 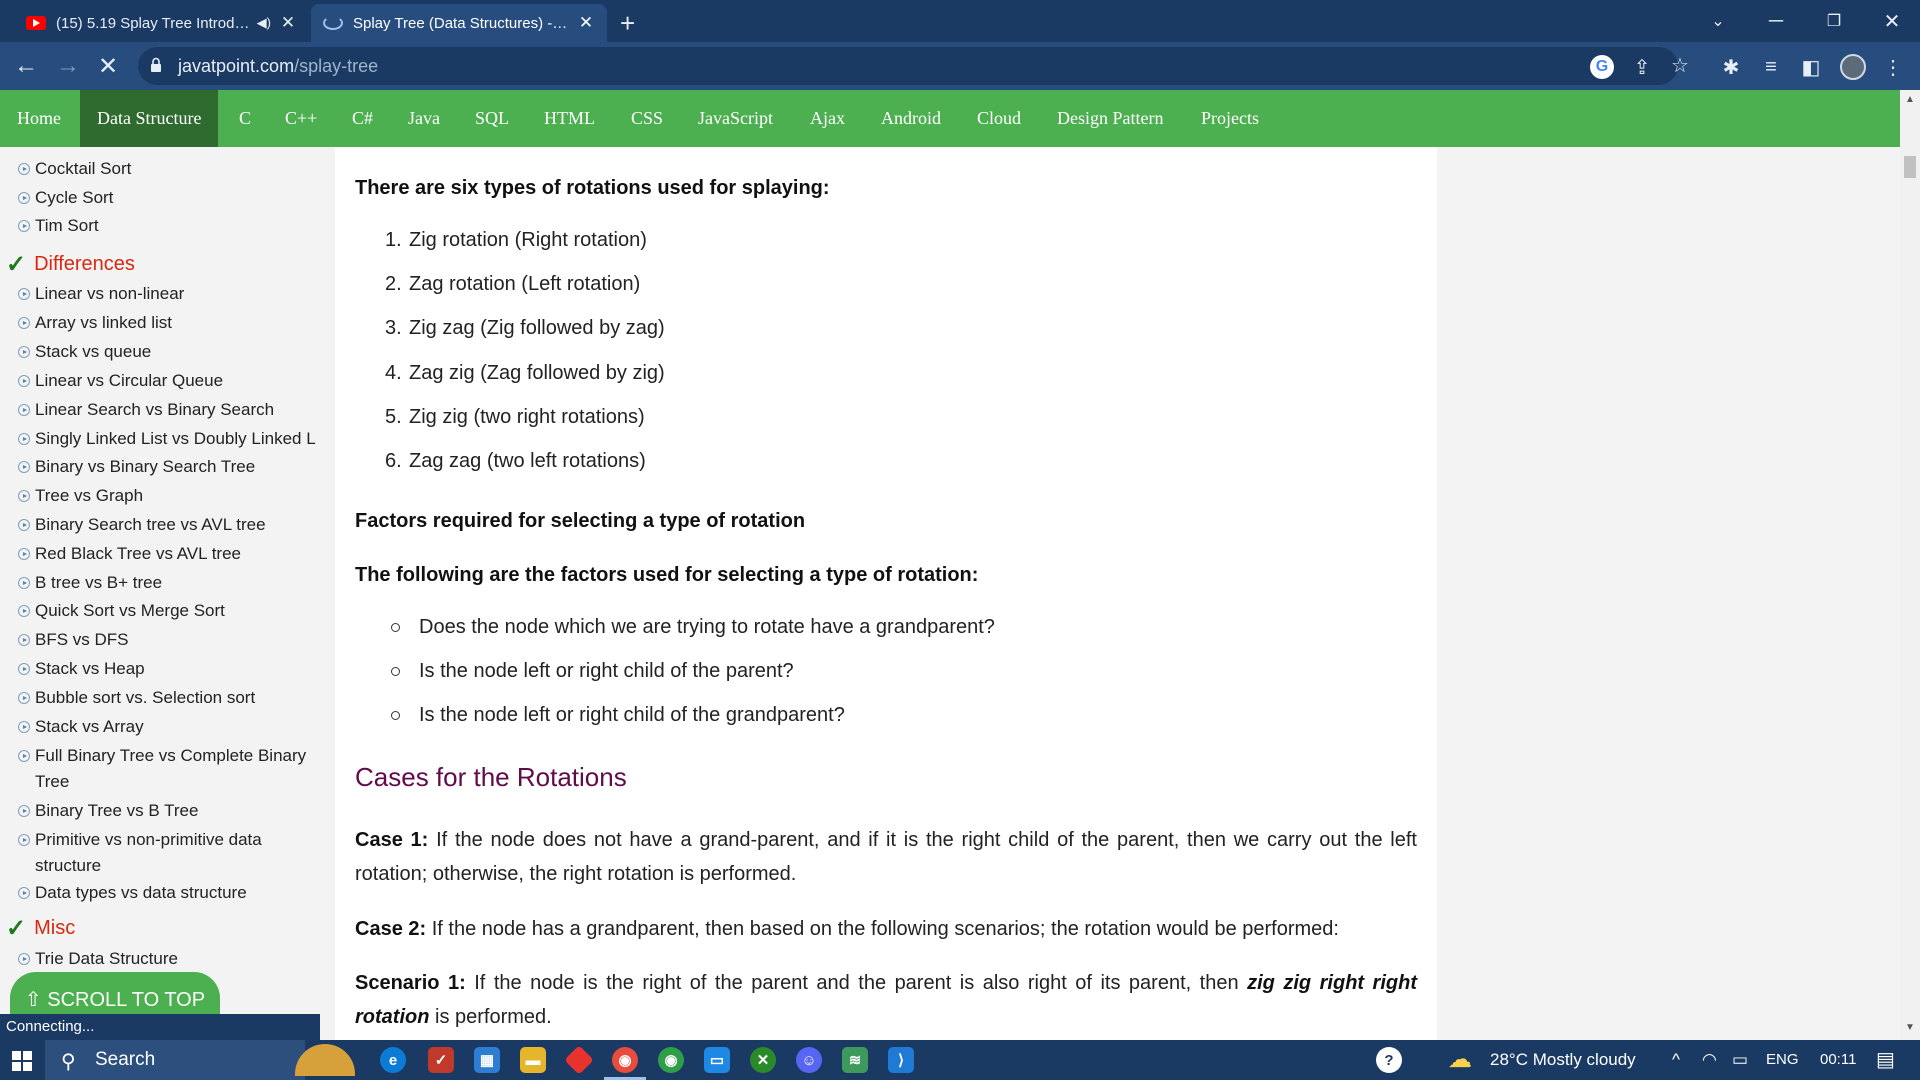 What do you see at coordinates (176, 323) in the screenshot?
I see `sidebar-link: Array vs linked list` at bounding box center [176, 323].